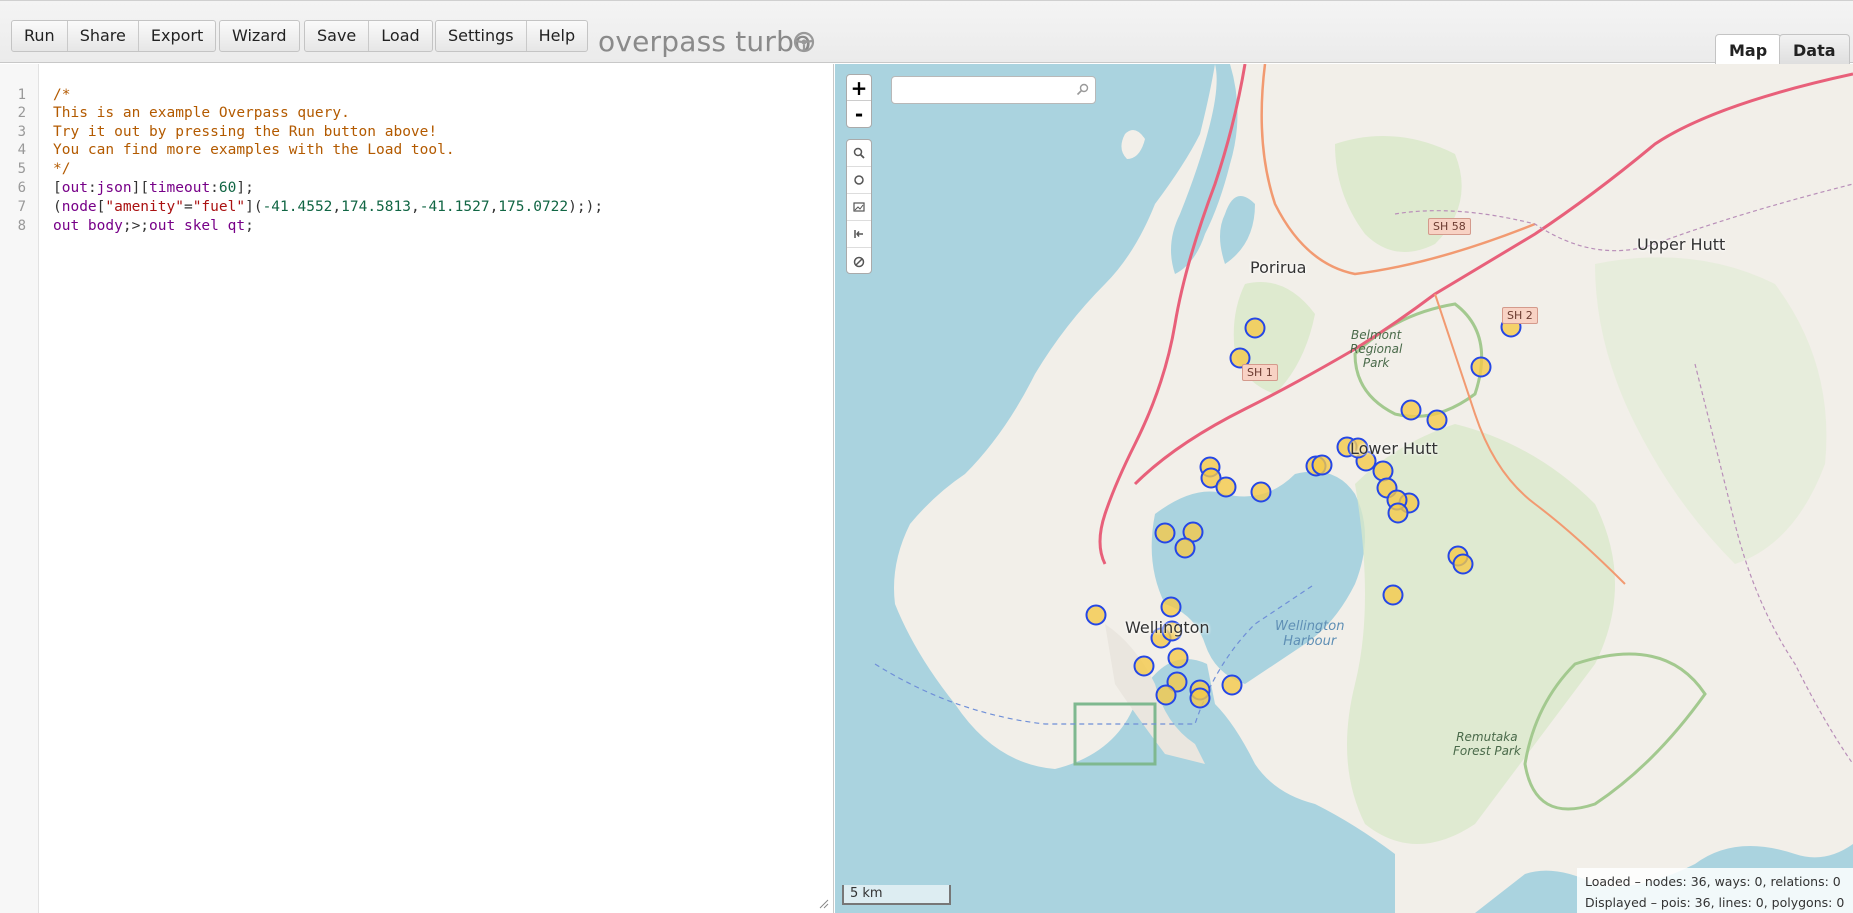 This screenshot has height=913, width=1853. Describe the element at coordinates (859, 234) in the screenshot. I see `fullscreen-icon` at that location.